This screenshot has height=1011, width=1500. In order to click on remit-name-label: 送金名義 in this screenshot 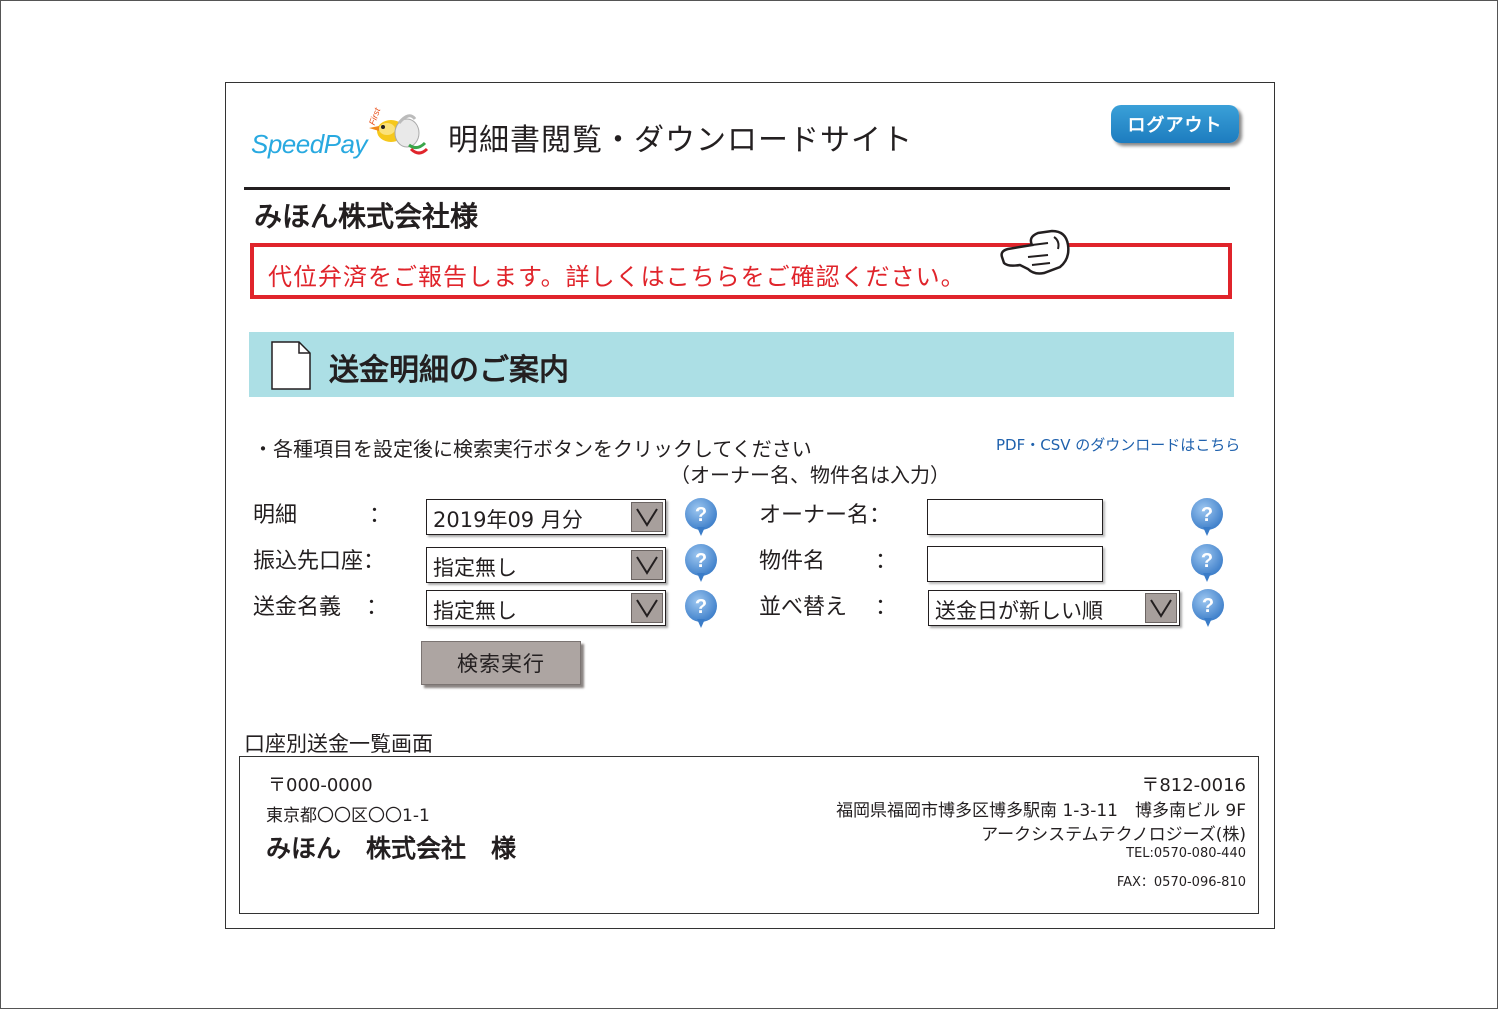, I will do `click(297, 607)`.